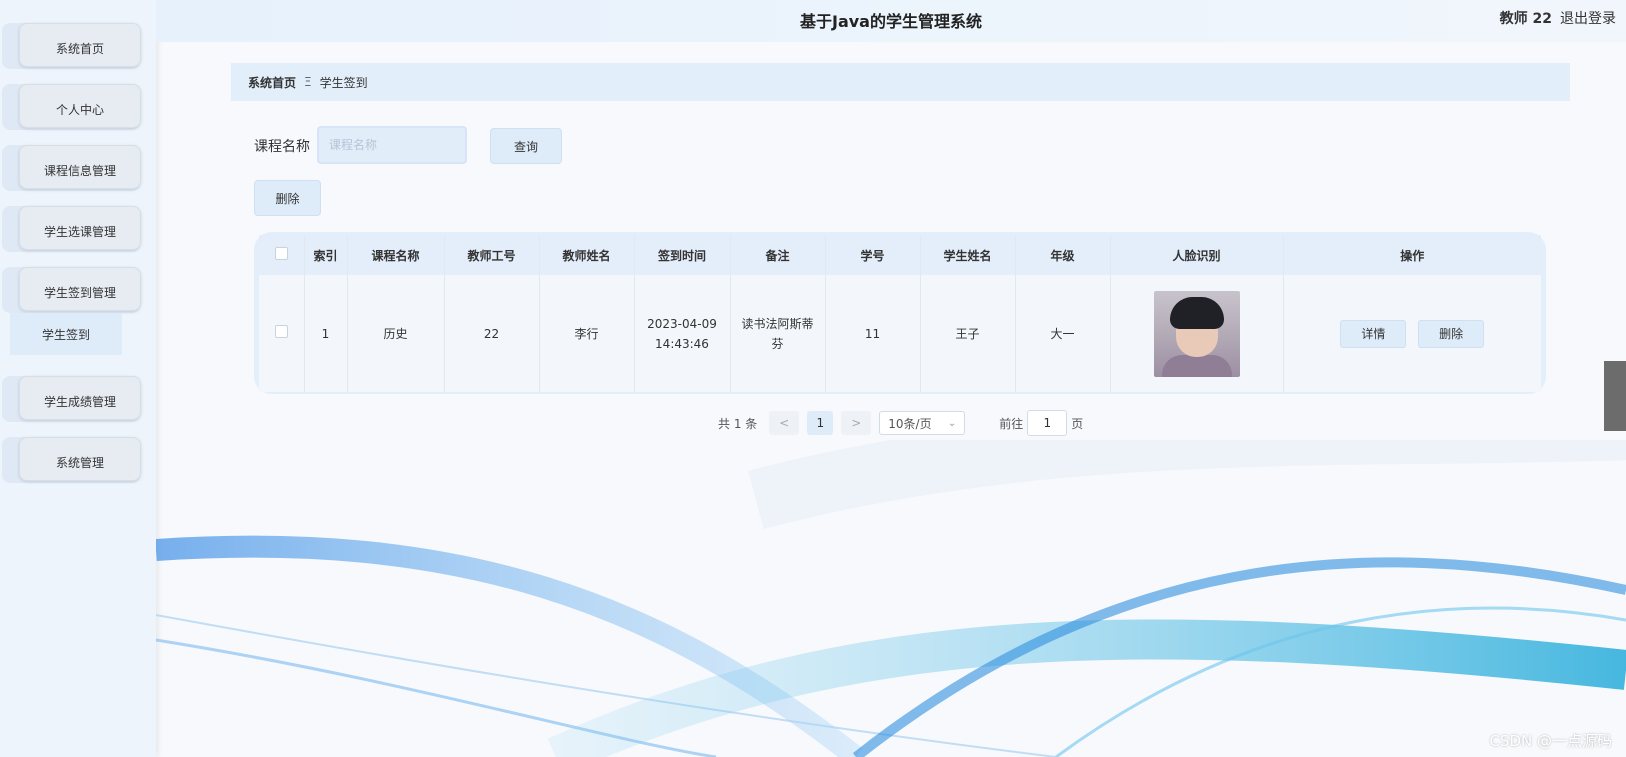 The image size is (1626, 757). I want to click on detail-button: 详情, so click(1373, 333).